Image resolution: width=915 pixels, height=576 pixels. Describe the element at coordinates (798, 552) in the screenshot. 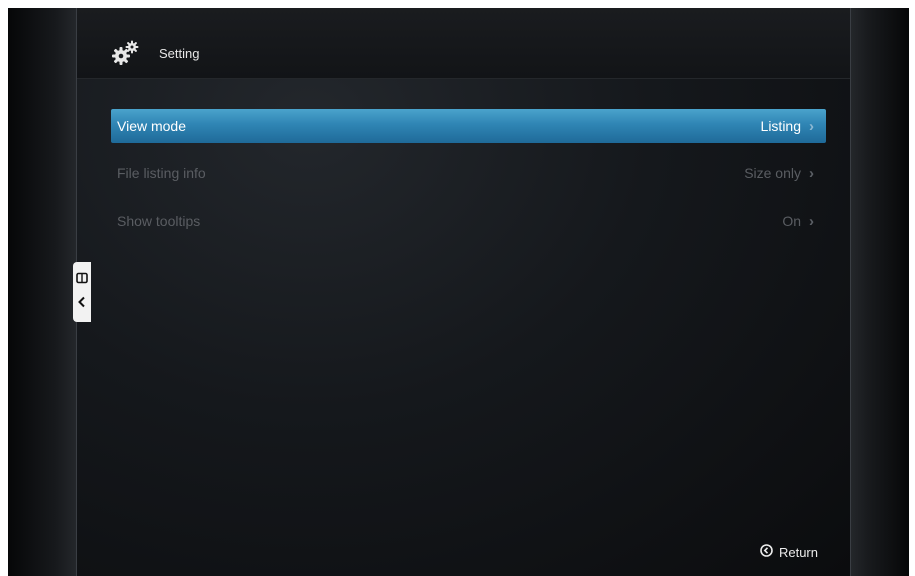

I see `return-label: Return` at that location.